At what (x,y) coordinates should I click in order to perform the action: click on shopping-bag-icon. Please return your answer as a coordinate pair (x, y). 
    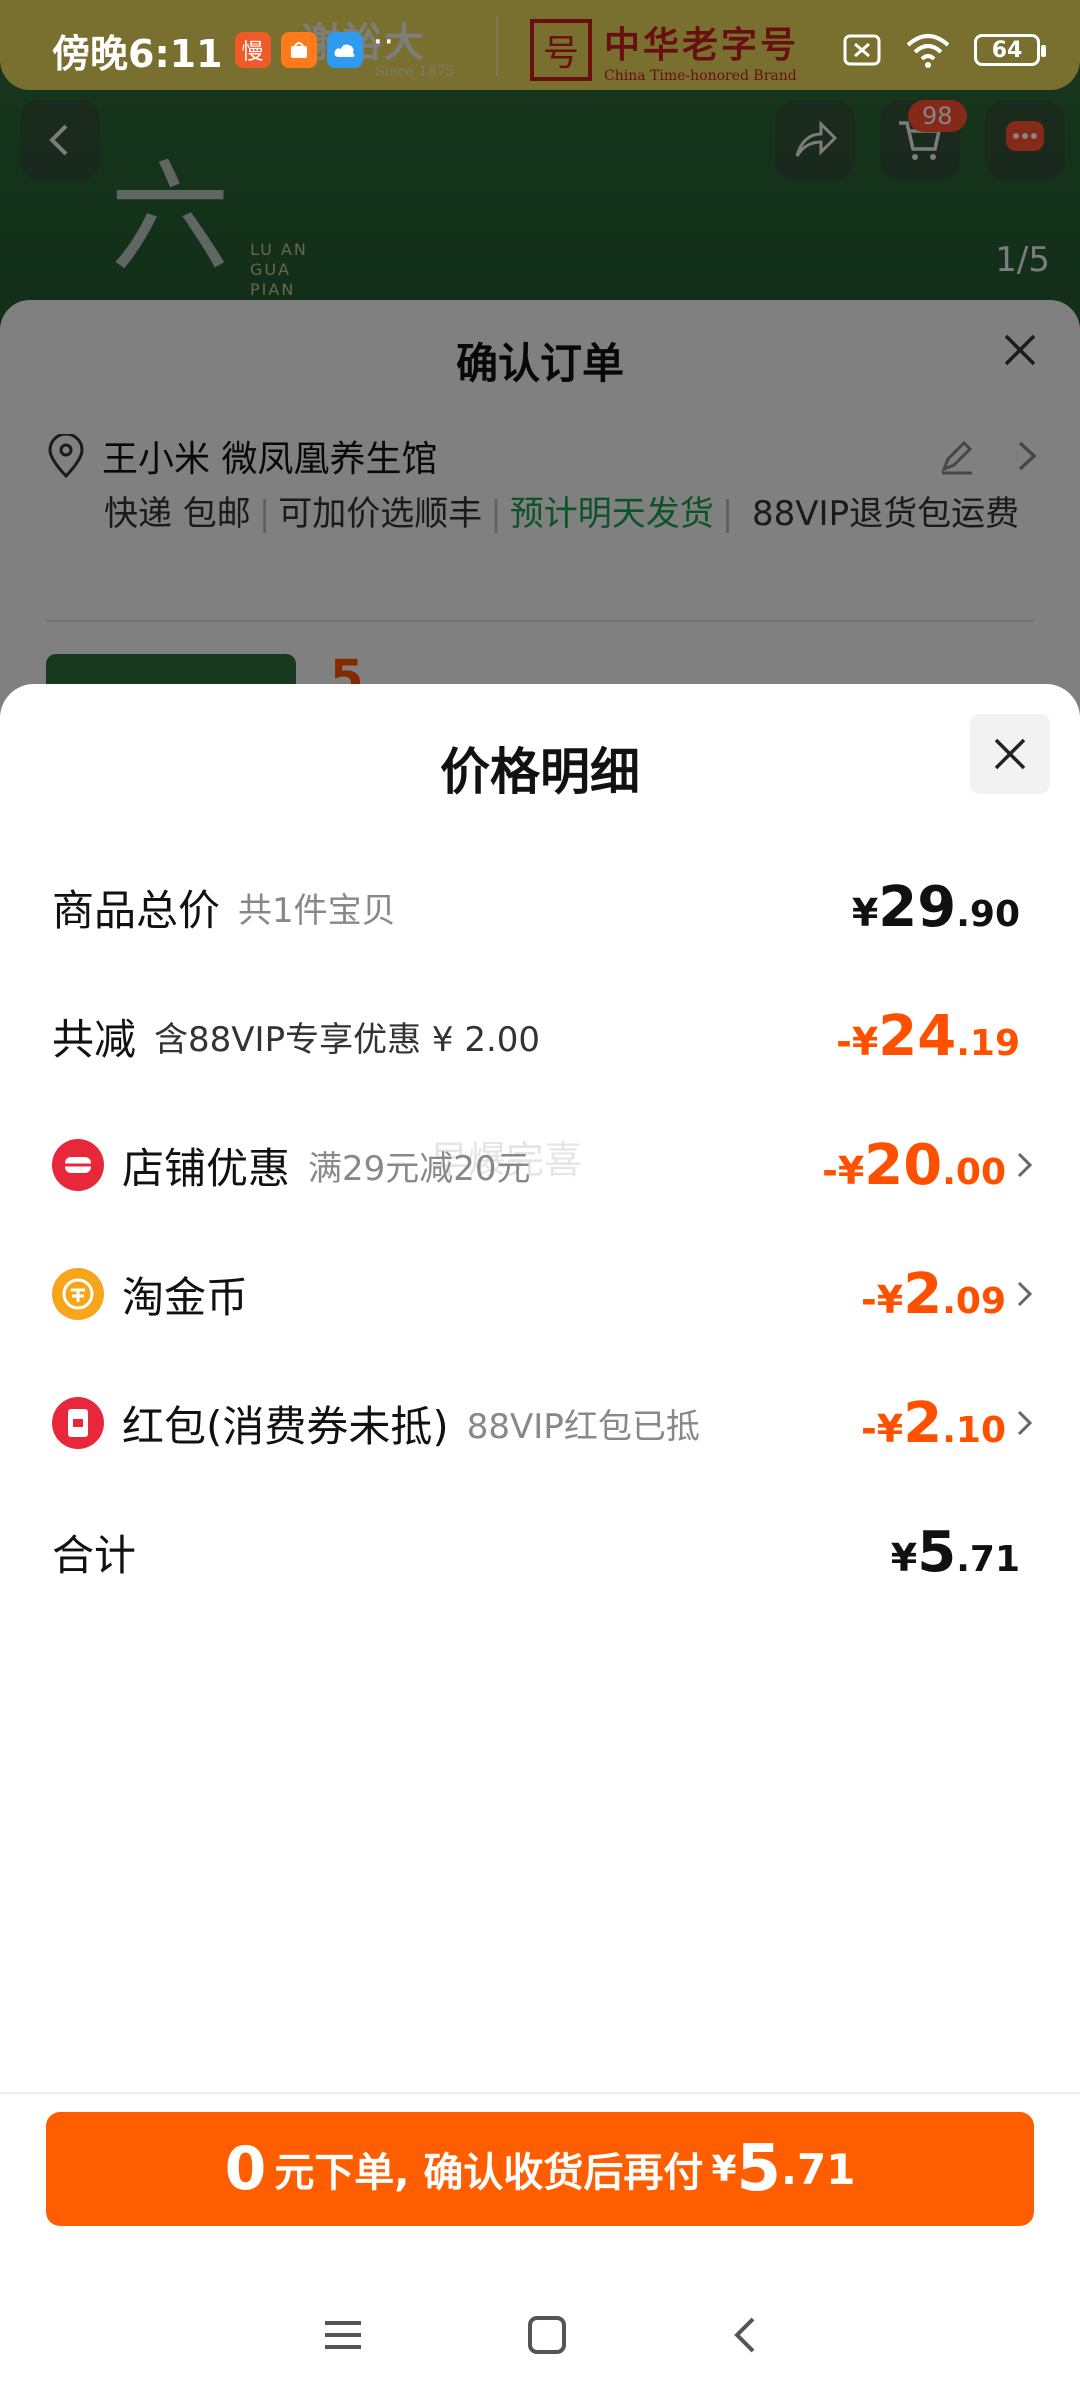
    Looking at the image, I should click on (298, 50).